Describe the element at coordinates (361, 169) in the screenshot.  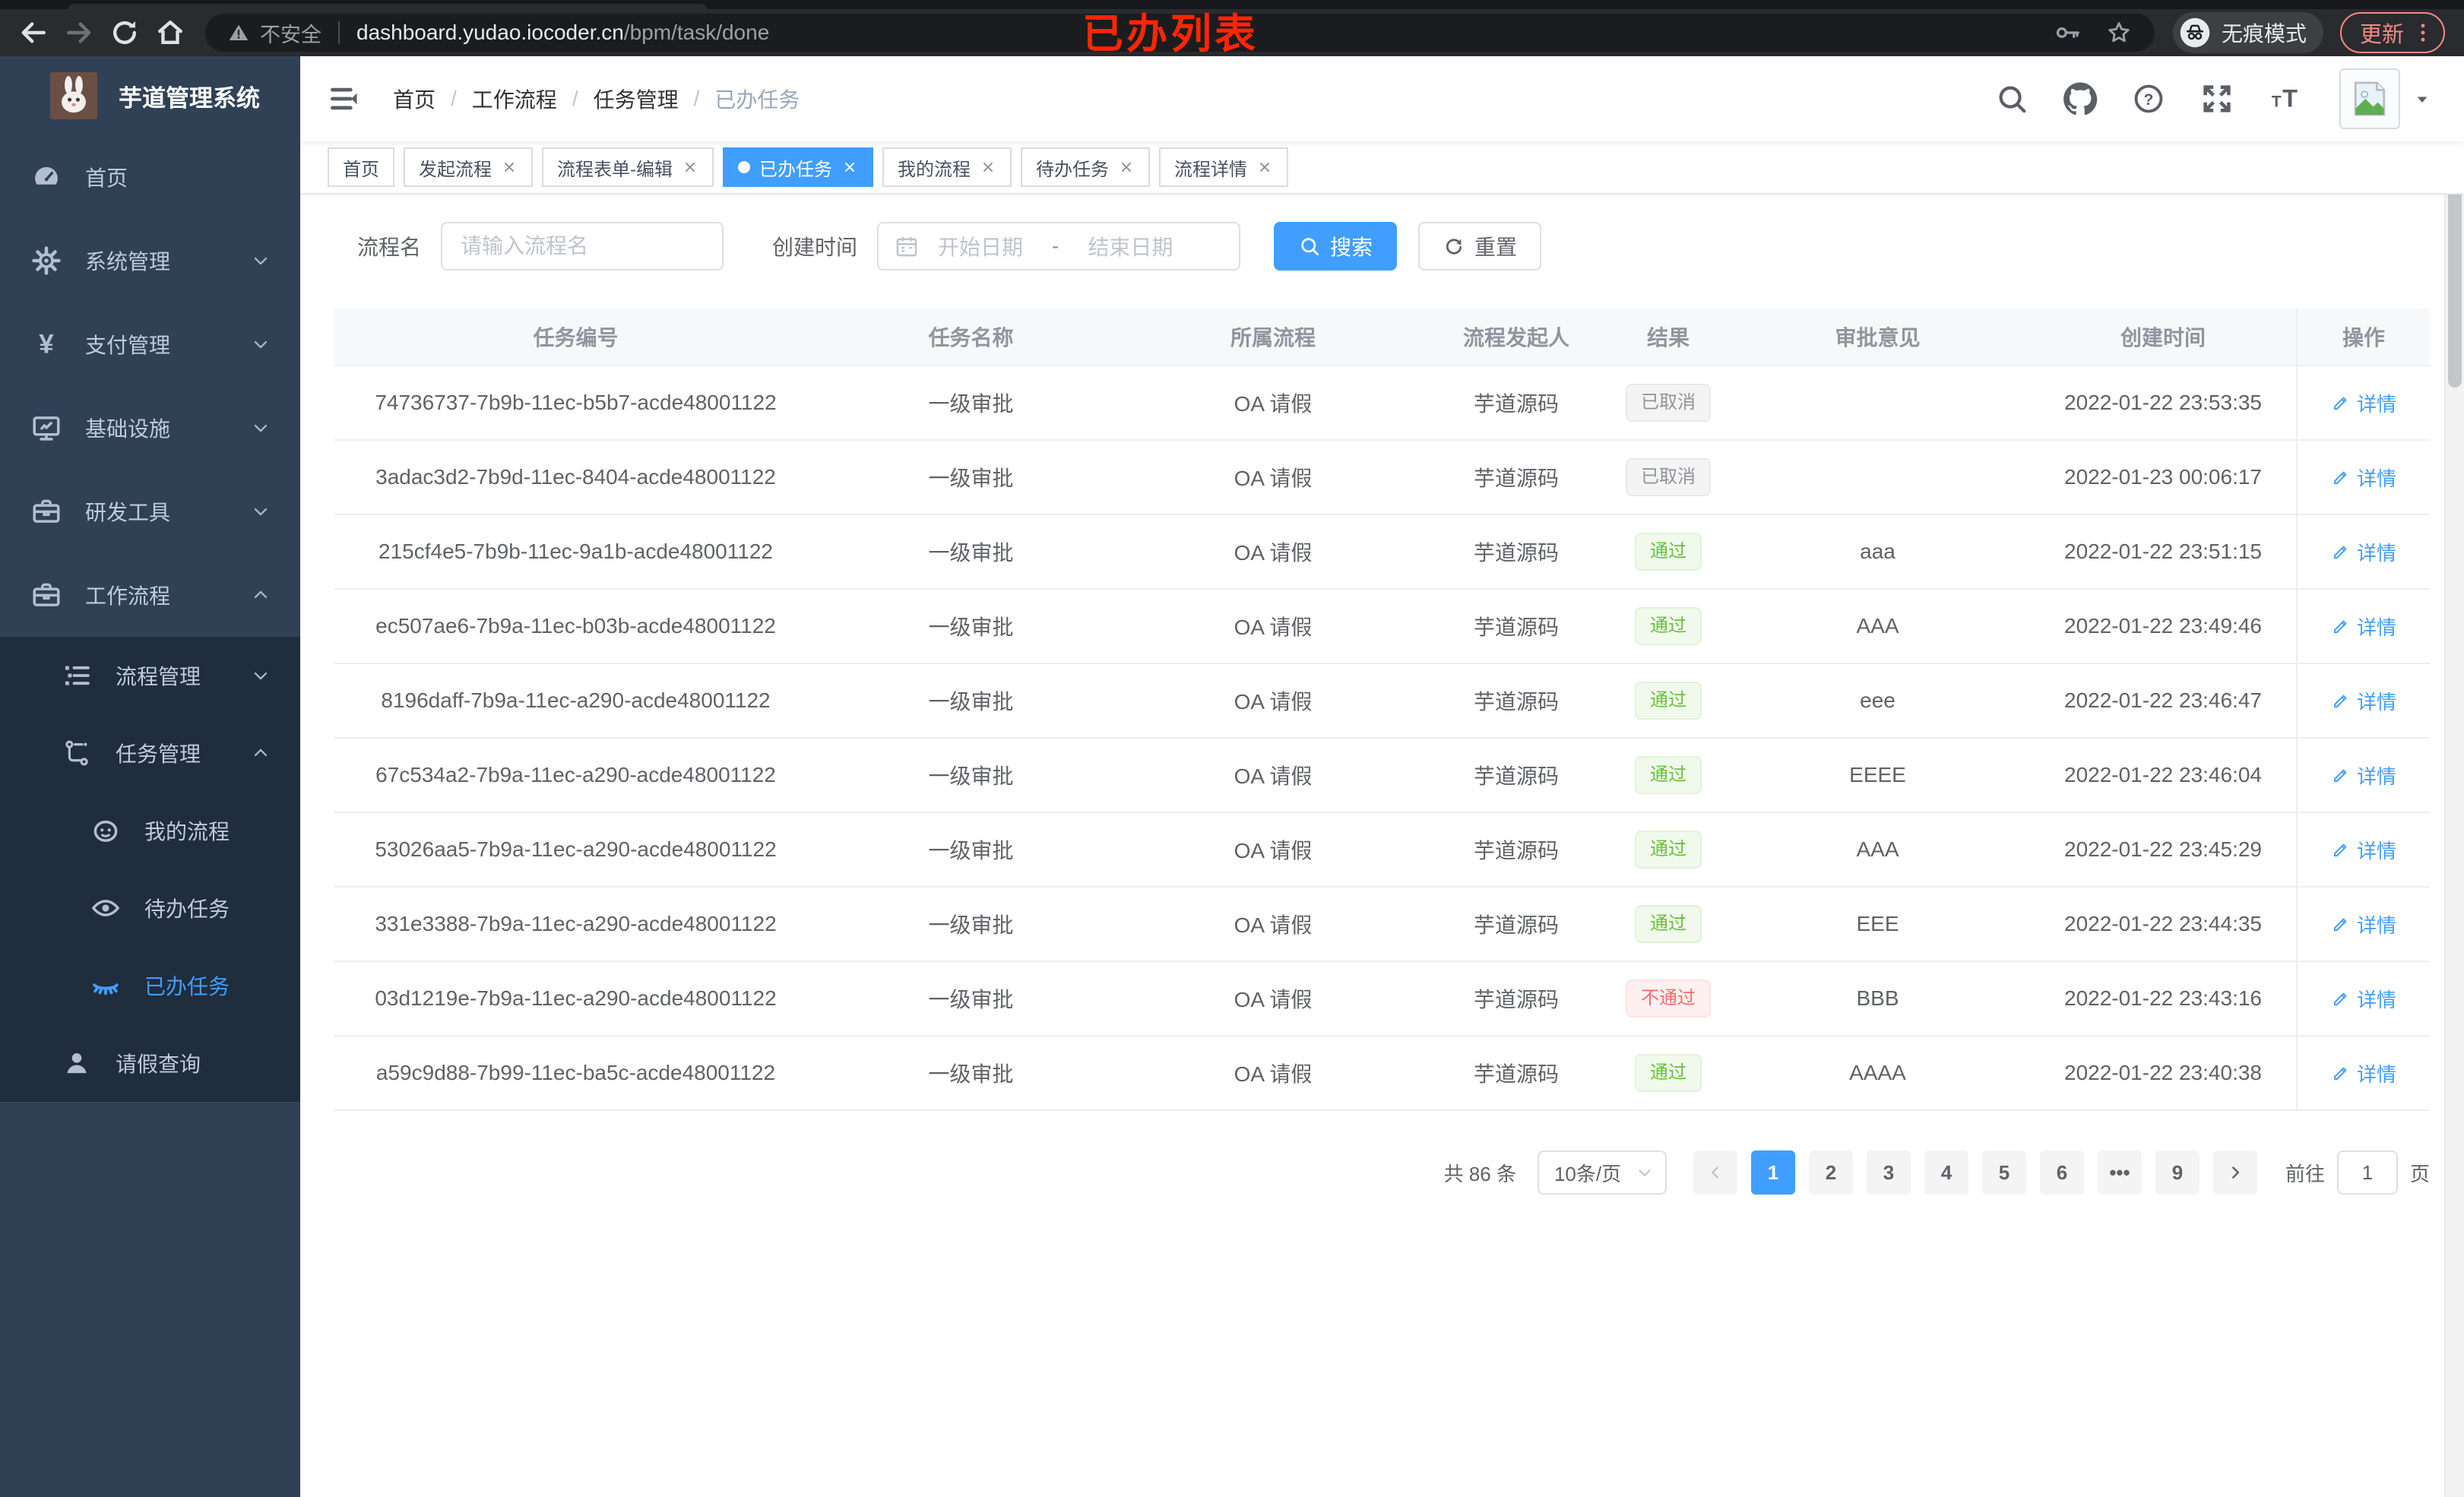
I see `tab-label: 首页` at that location.